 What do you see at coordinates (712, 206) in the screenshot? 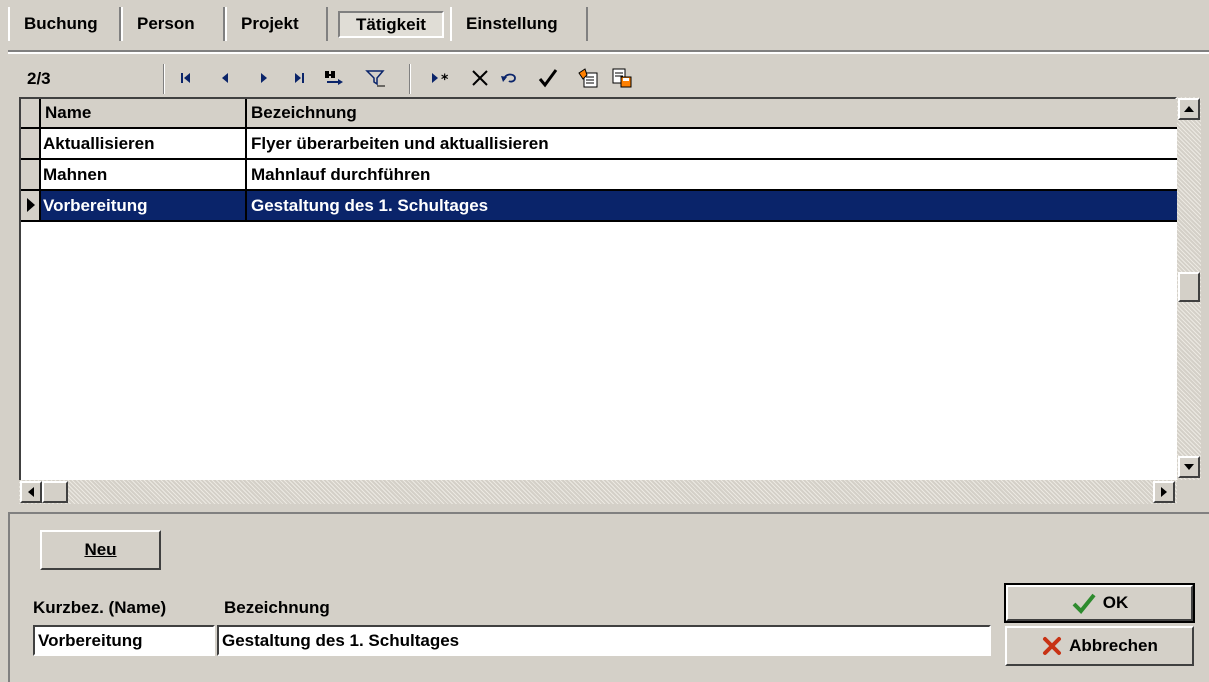
I see `cell-bezeichnung: Gestaltung des 1. Schultages` at bounding box center [712, 206].